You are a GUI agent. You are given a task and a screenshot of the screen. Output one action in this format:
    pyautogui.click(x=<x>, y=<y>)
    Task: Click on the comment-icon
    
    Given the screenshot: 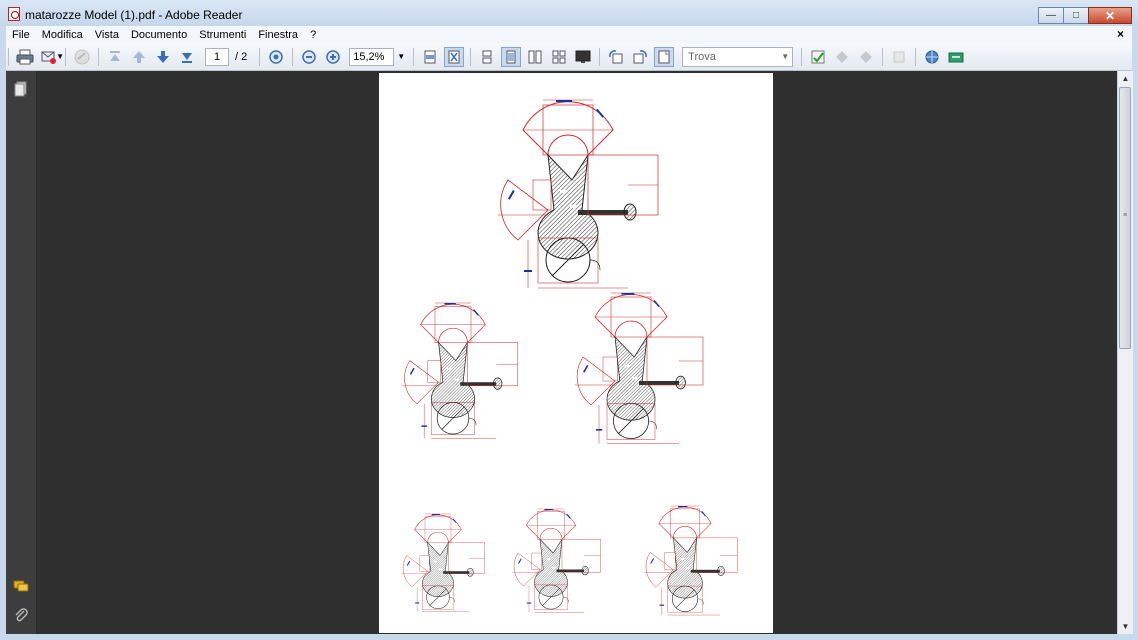 What is the action you would take?
    pyautogui.click(x=842, y=56)
    